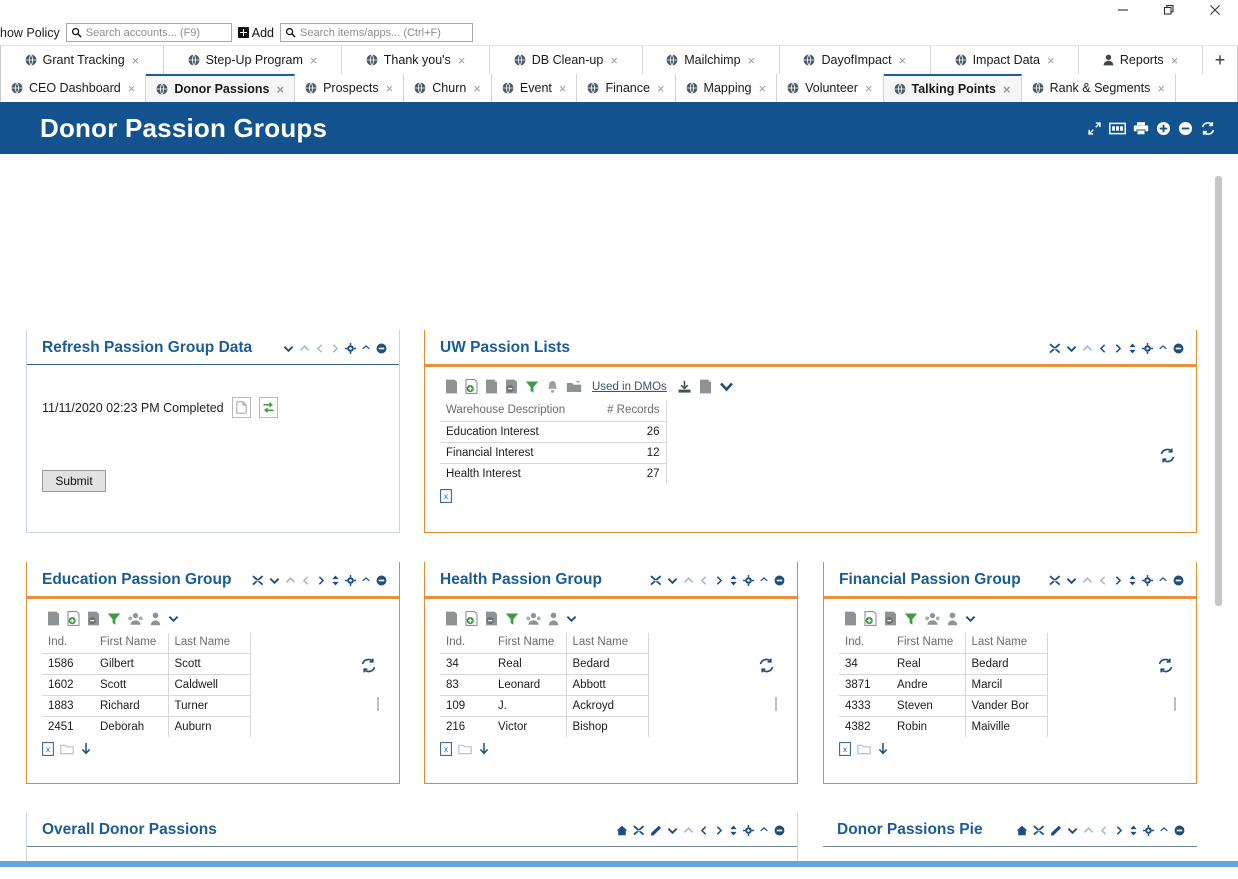  What do you see at coordinates (1163, 128) in the screenshot?
I see `plus-circle-icon` at bounding box center [1163, 128].